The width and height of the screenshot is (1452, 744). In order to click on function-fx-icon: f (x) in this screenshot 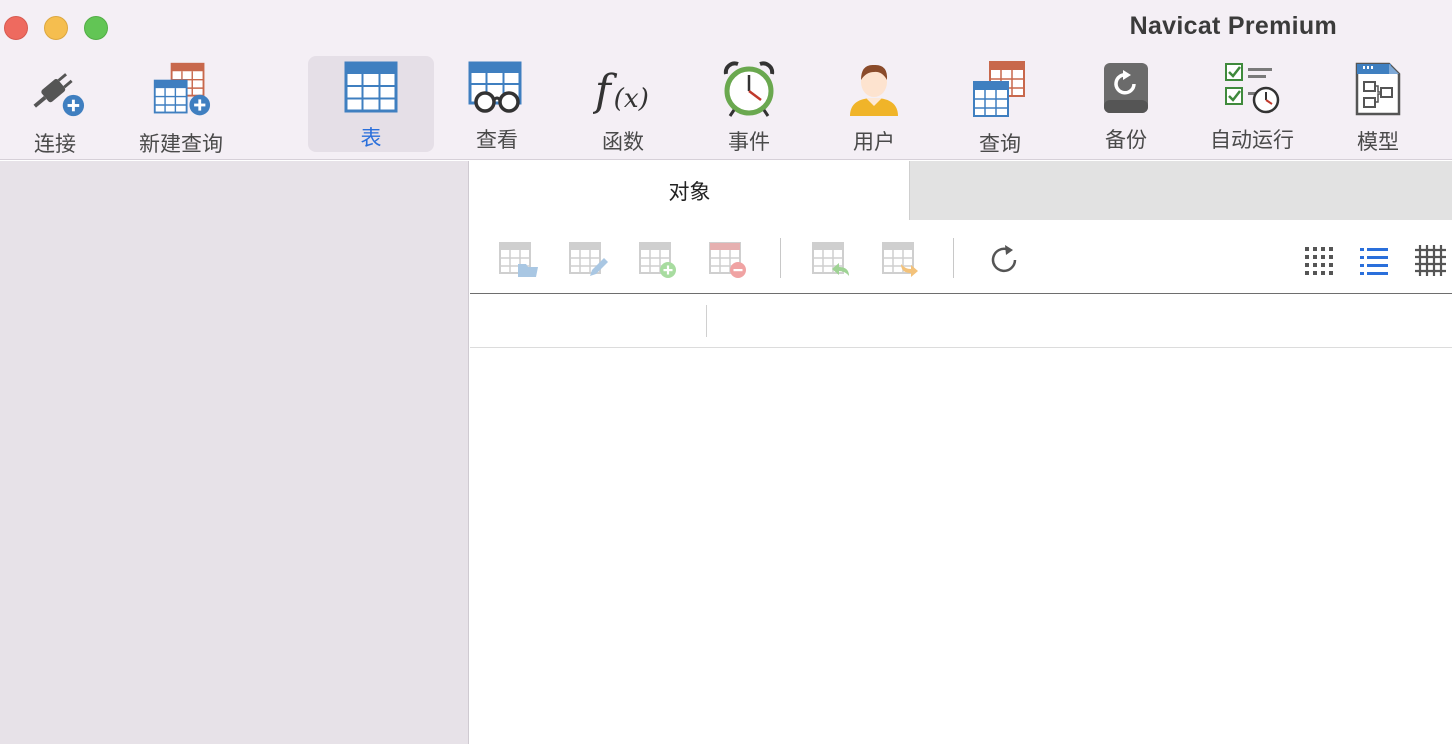, I will do `click(623, 89)`.